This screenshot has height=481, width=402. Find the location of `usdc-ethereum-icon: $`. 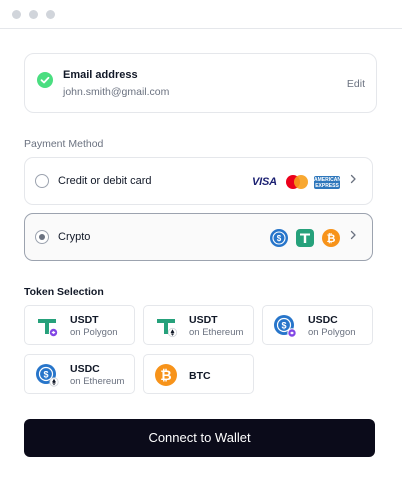

usdc-ethereum-icon: $ is located at coordinates (47, 375).